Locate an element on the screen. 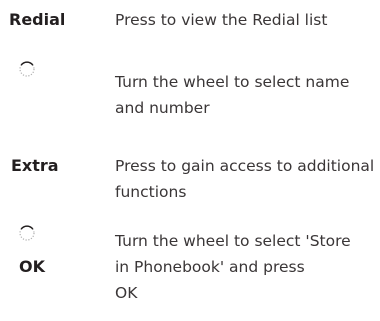 This screenshot has width=380, height=321. extra-key-label: Extra is located at coordinates (35, 165).